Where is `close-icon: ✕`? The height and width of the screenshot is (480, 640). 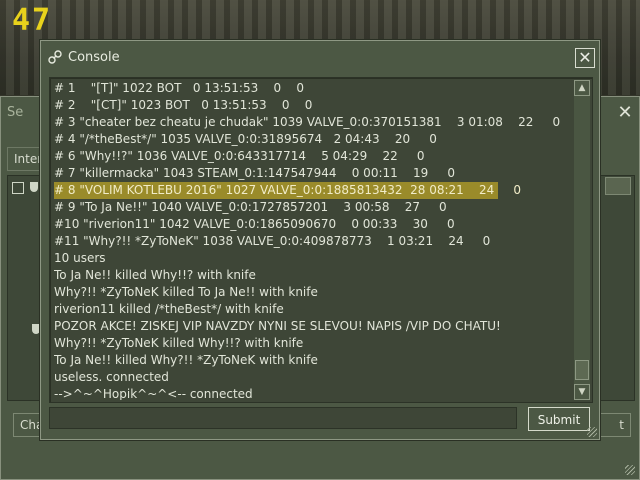
close-icon: ✕ is located at coordinates (585, 58).